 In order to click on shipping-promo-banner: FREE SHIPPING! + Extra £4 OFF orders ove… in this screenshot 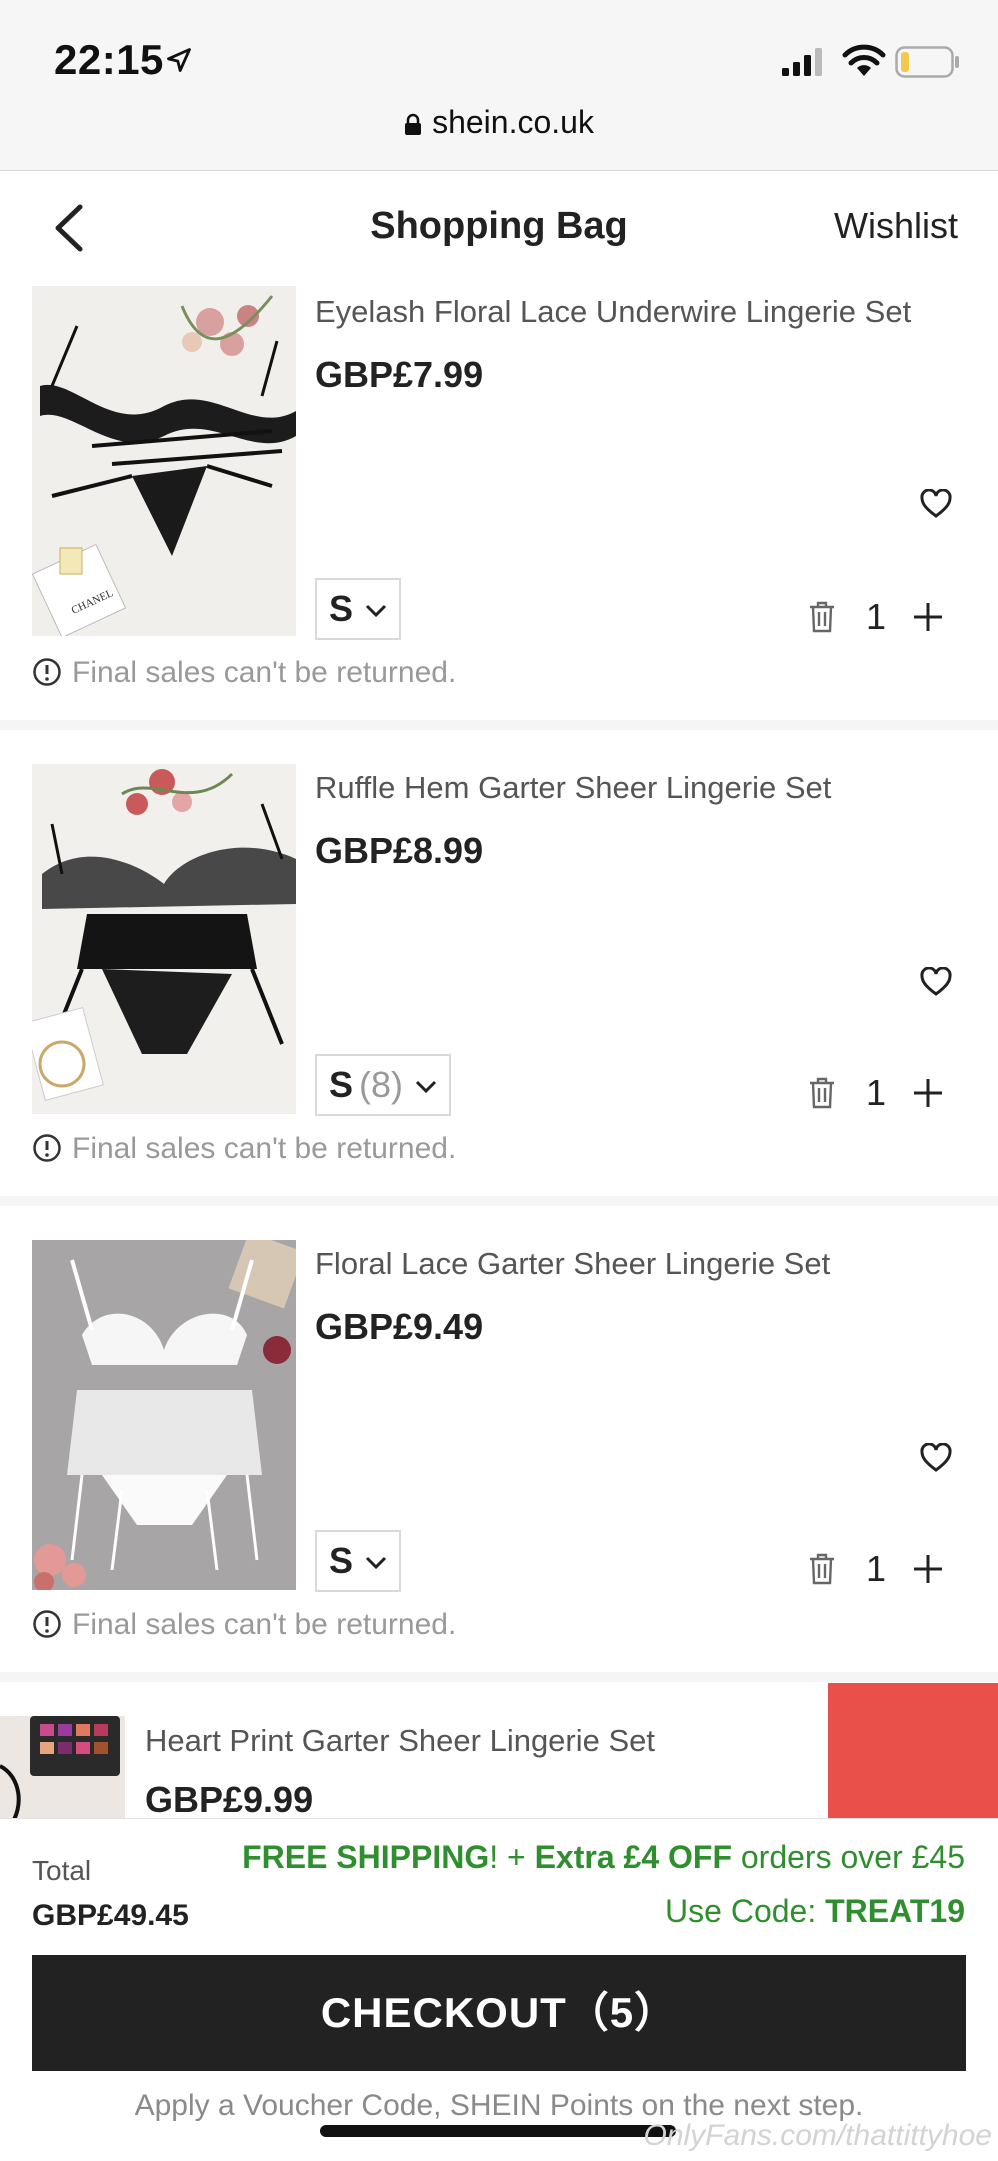, I will do `click(603, 1857)`.